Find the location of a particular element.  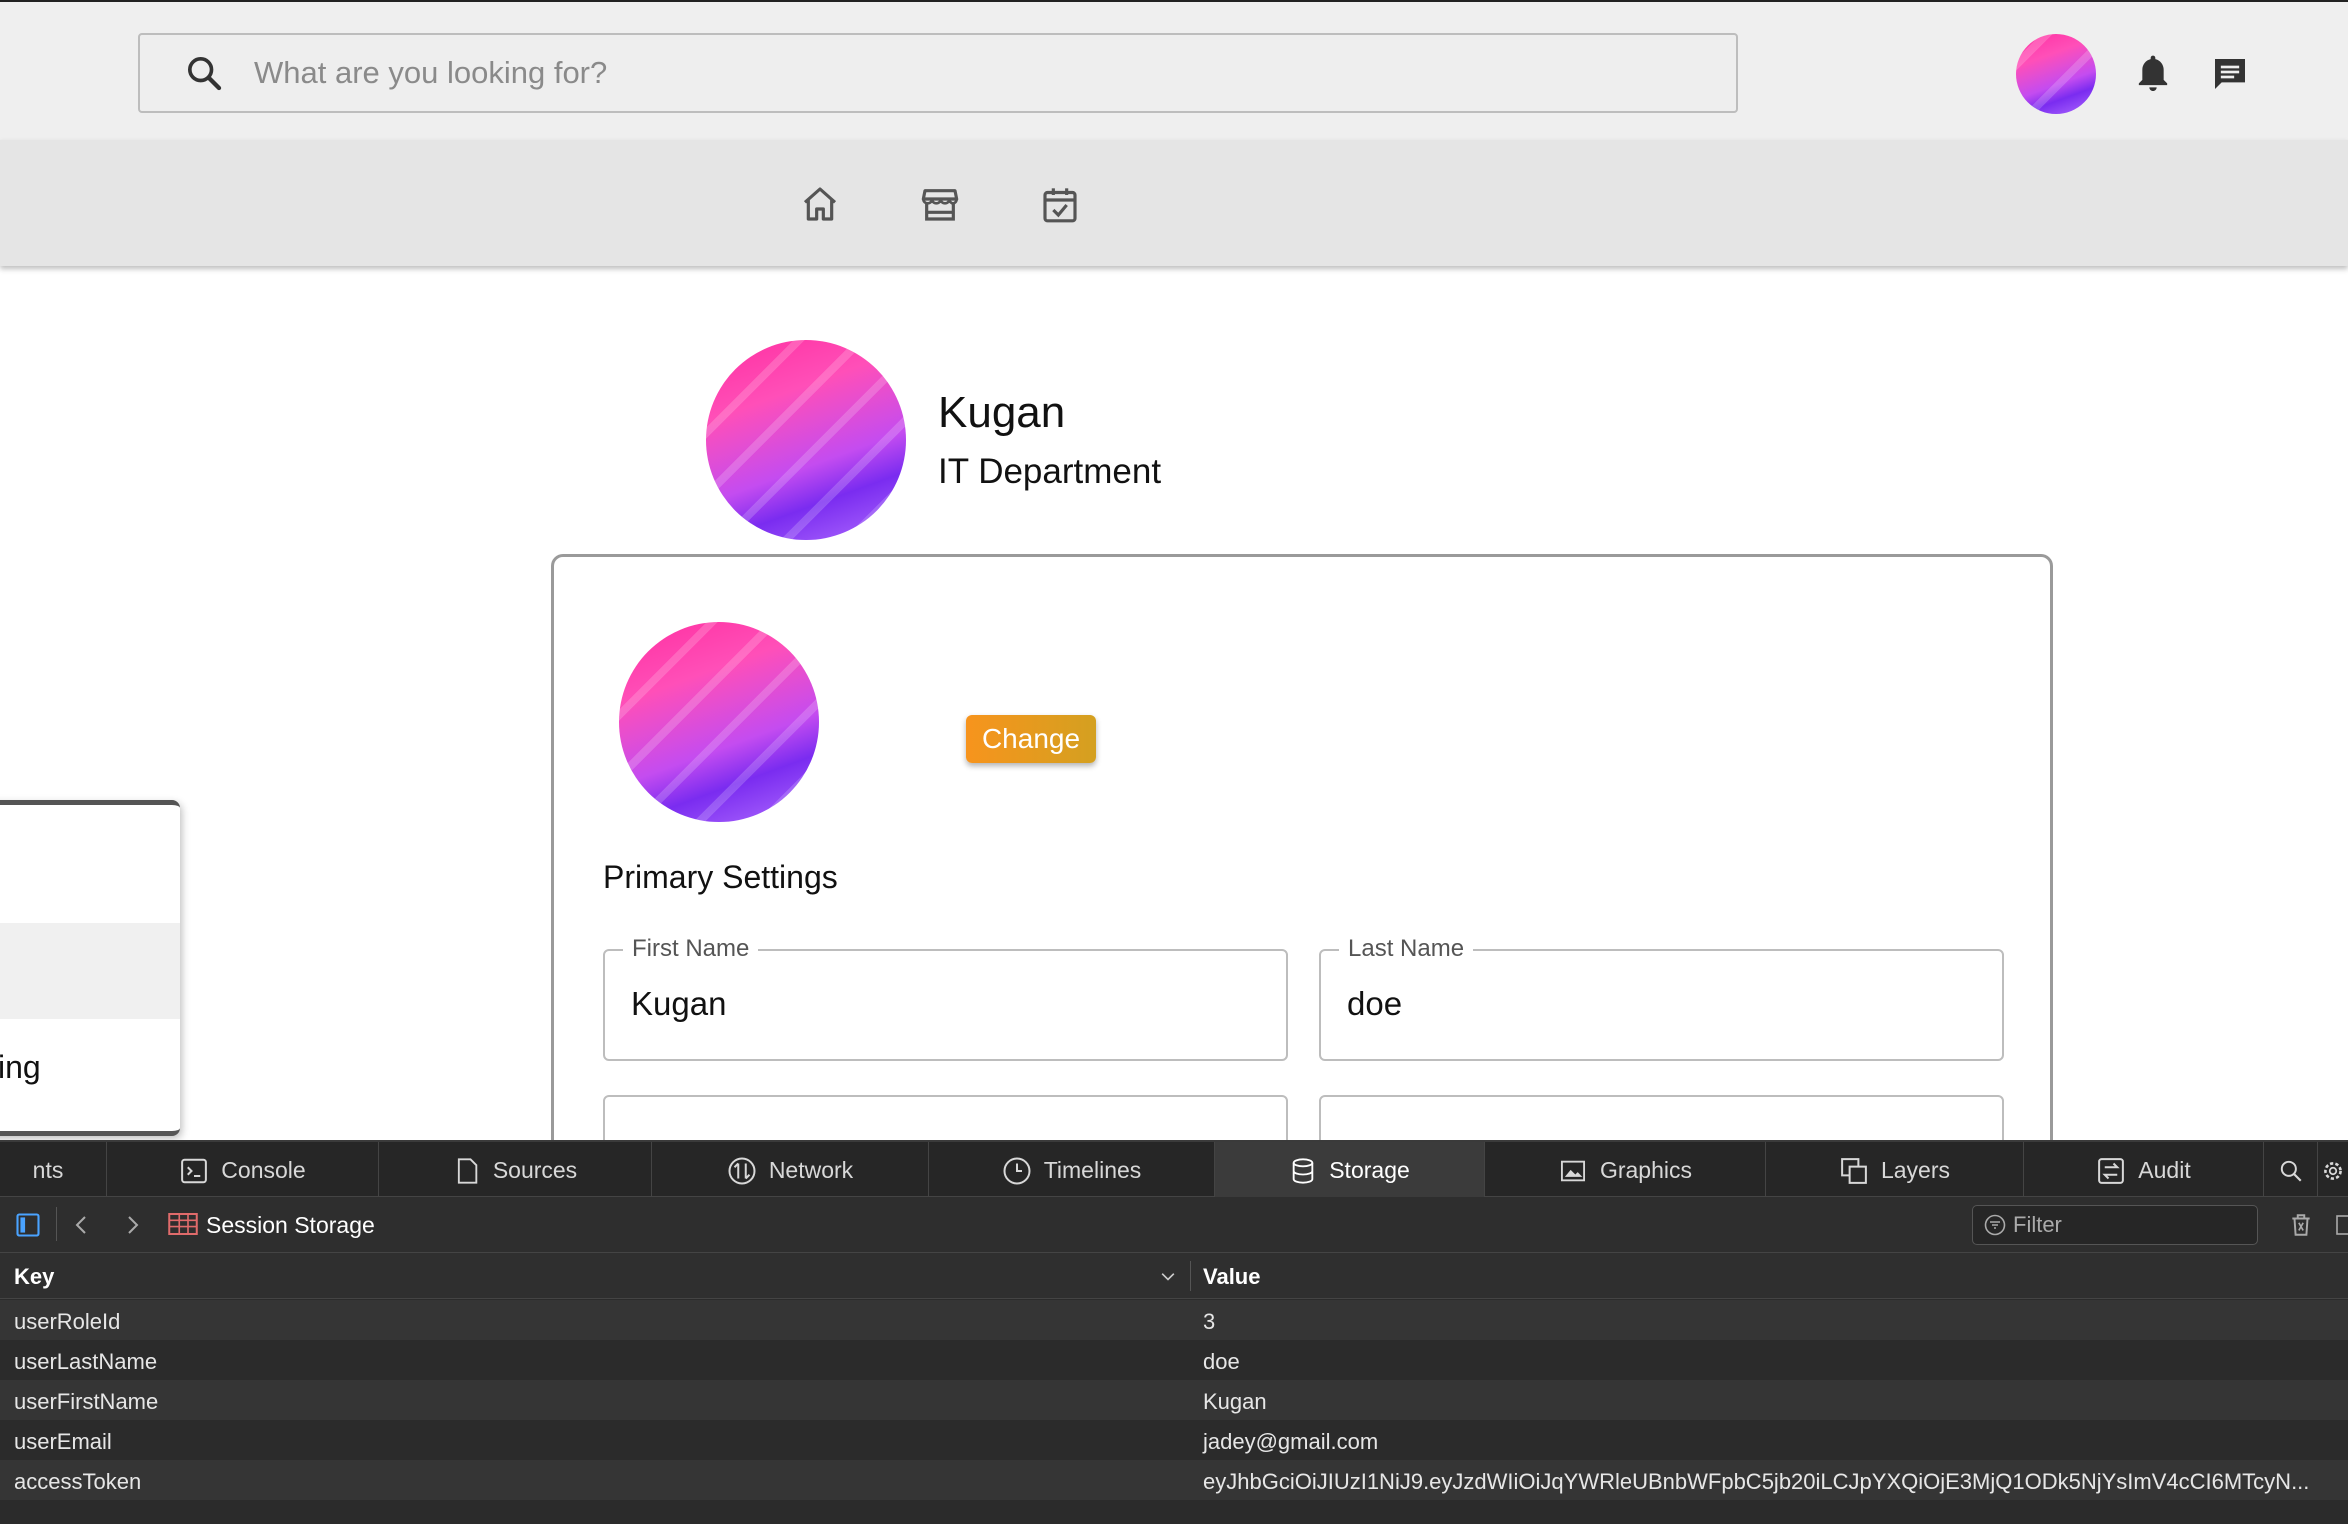

audit-icon is located at coordinates (2111, 1170).